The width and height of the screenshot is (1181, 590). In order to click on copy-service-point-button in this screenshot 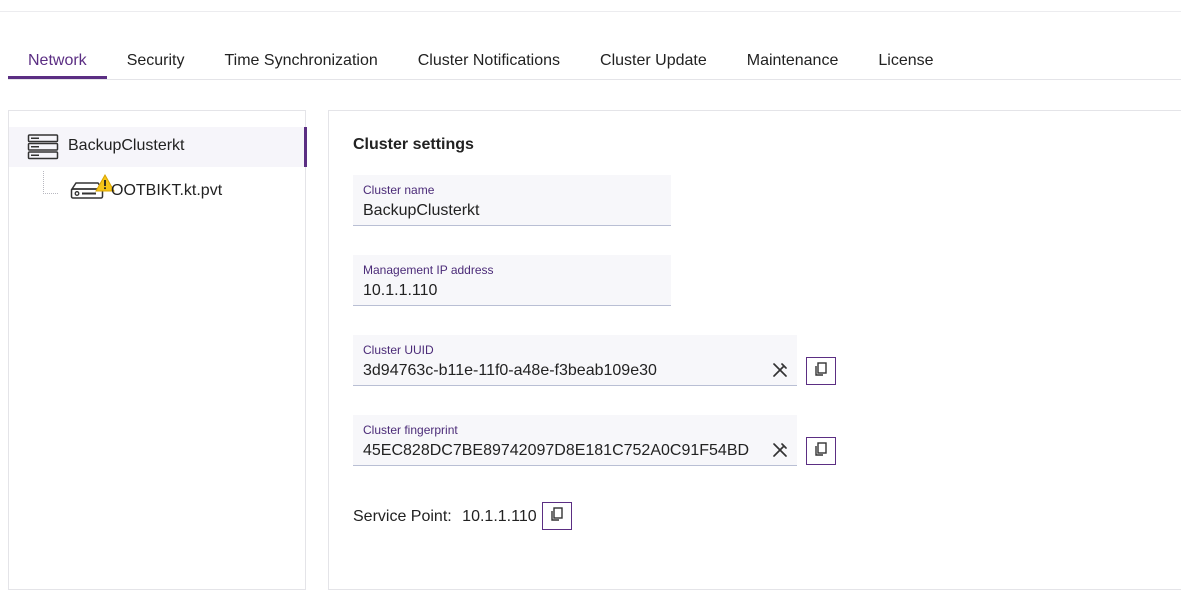, I will do `click(557, 516)`.